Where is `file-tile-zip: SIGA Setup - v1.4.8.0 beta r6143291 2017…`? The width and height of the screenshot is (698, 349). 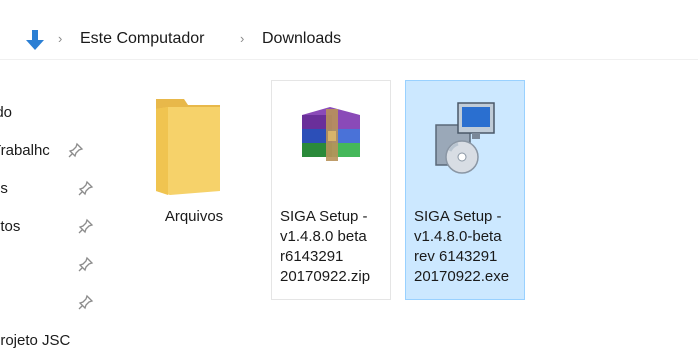 file-tile-zip: SIGA Setup - v1.4.8.0 beta r6143291 2017… is located at coordinates (331, 190).